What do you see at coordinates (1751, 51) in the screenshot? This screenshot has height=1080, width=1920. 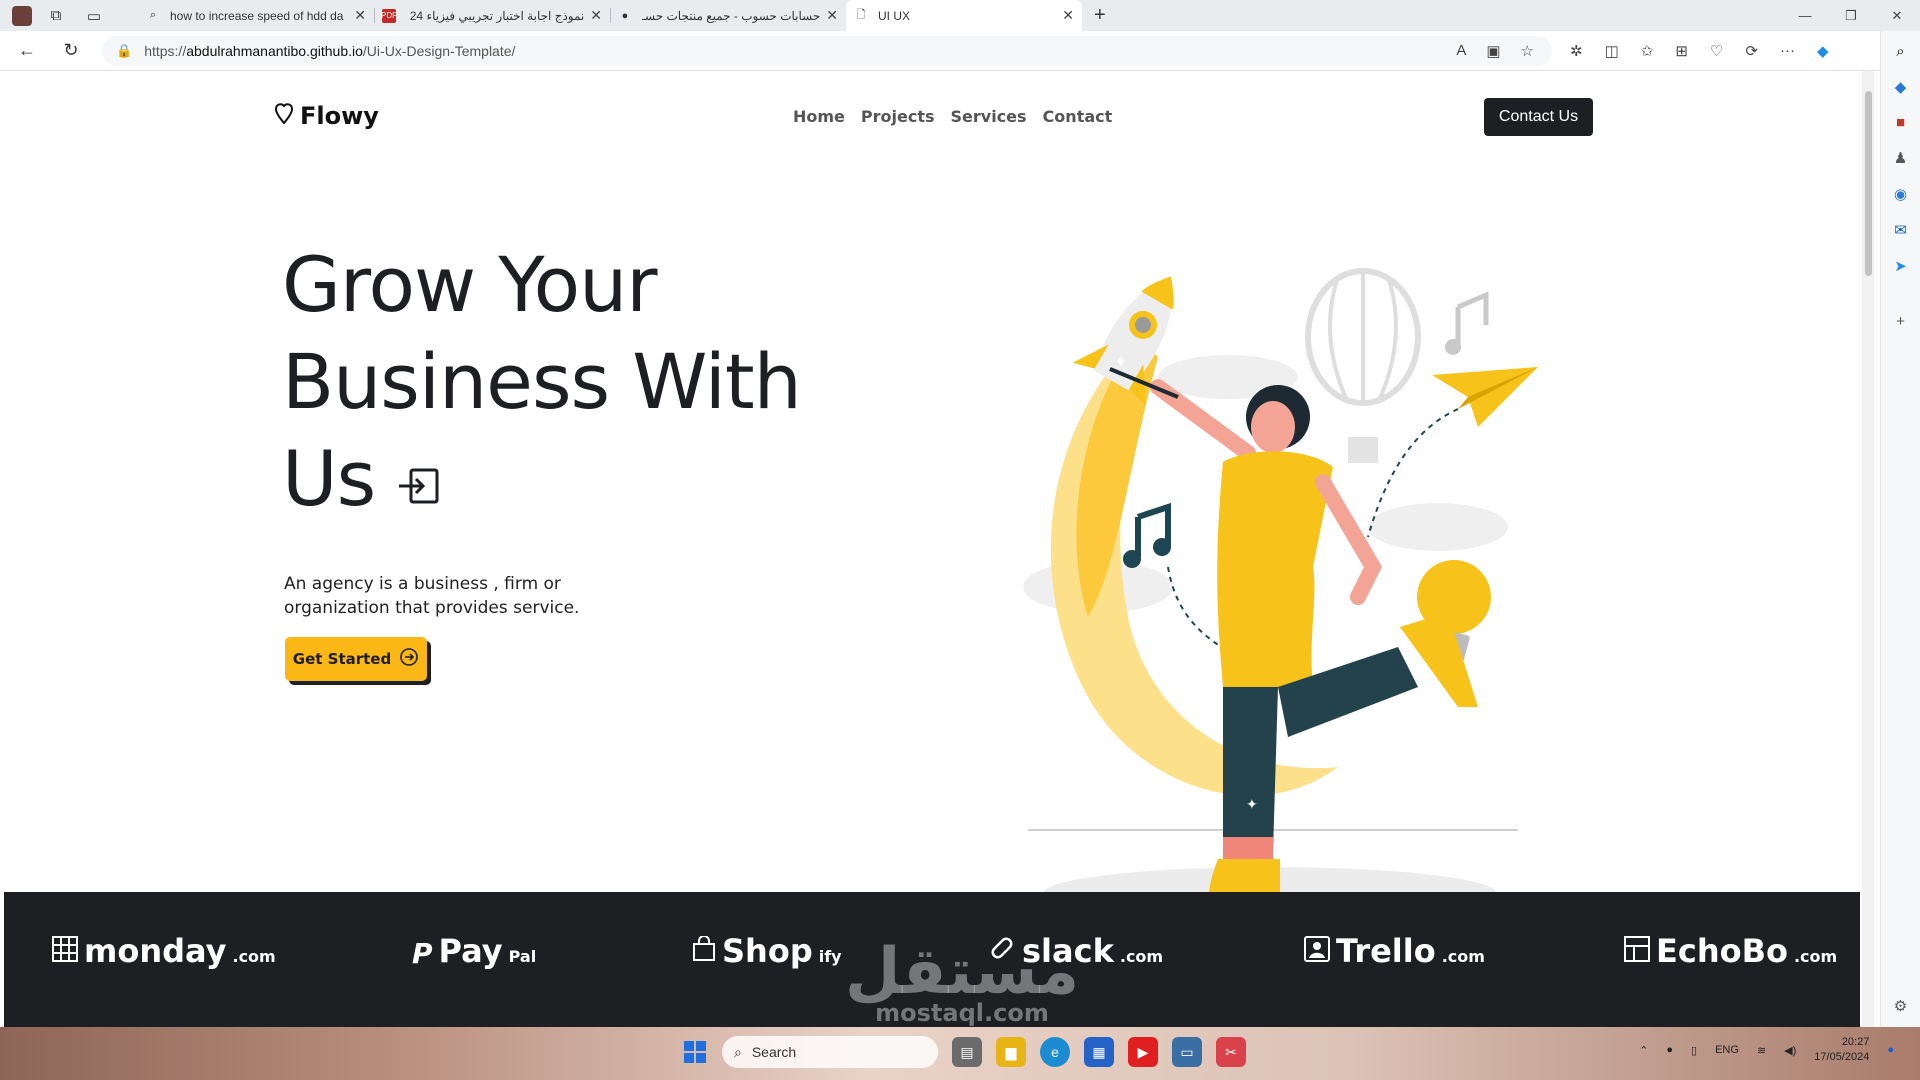 I see `screenshot-icon: ⟳` at bounding box center [1751, 51].